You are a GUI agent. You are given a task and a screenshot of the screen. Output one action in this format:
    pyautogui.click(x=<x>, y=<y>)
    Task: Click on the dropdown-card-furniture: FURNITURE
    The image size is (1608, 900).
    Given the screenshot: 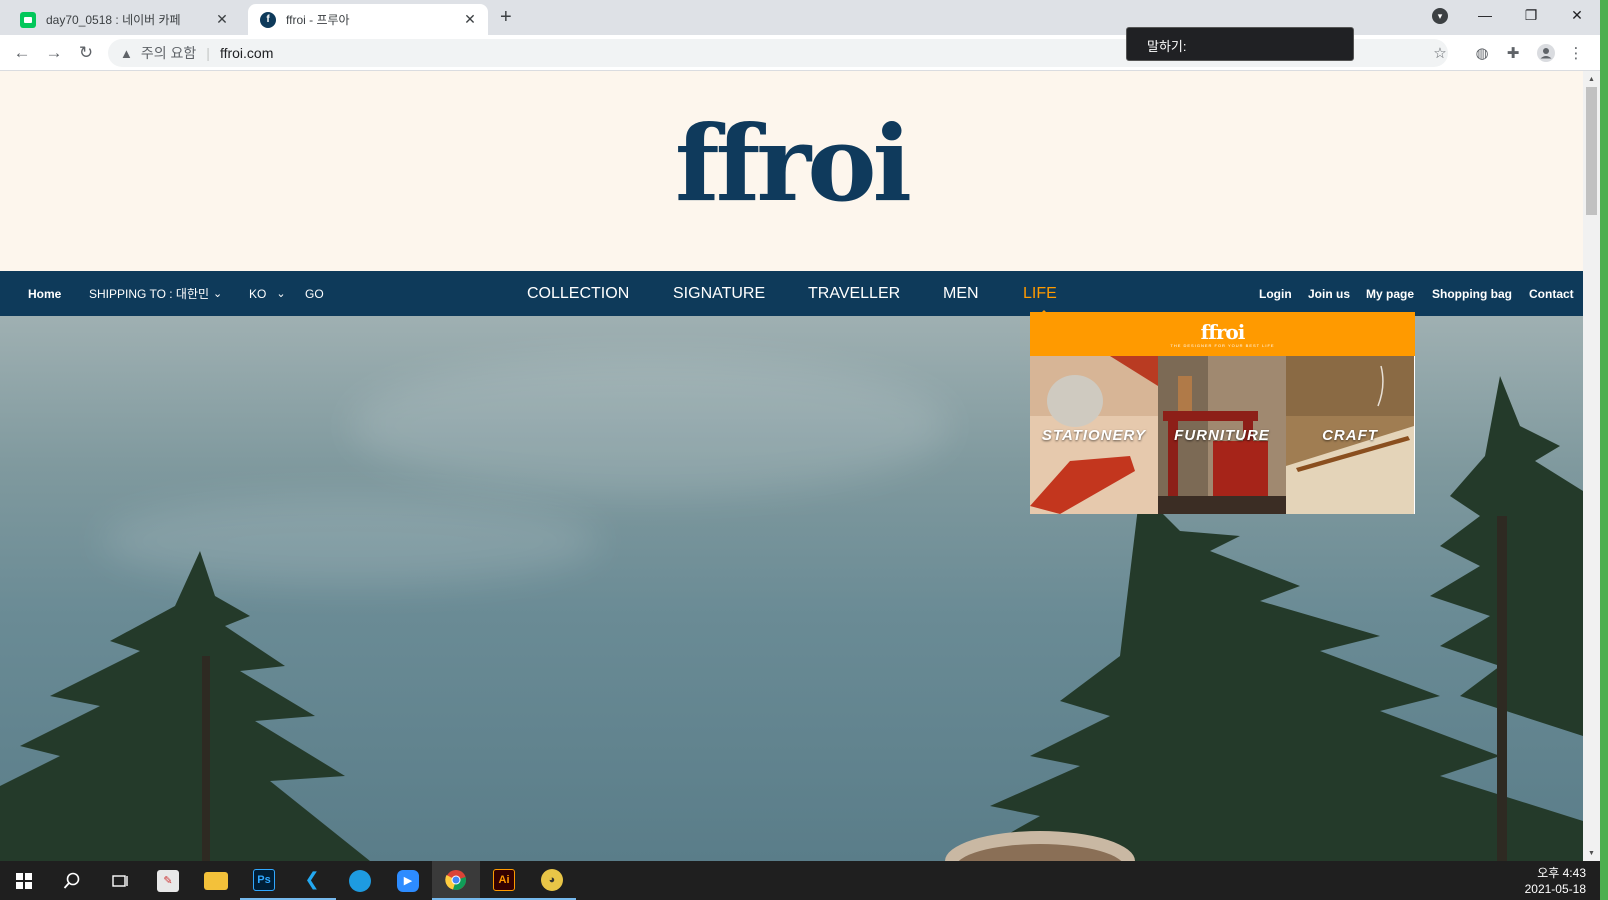 What is the action you would take?
    pyautogui.click(x=1222, y=435)
    